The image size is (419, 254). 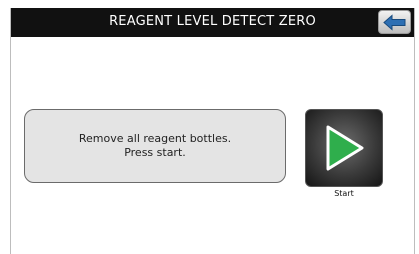 I want to click on title-bar: REAGENT LEVEL DETECT ZERO, so click(x=212, y=22).